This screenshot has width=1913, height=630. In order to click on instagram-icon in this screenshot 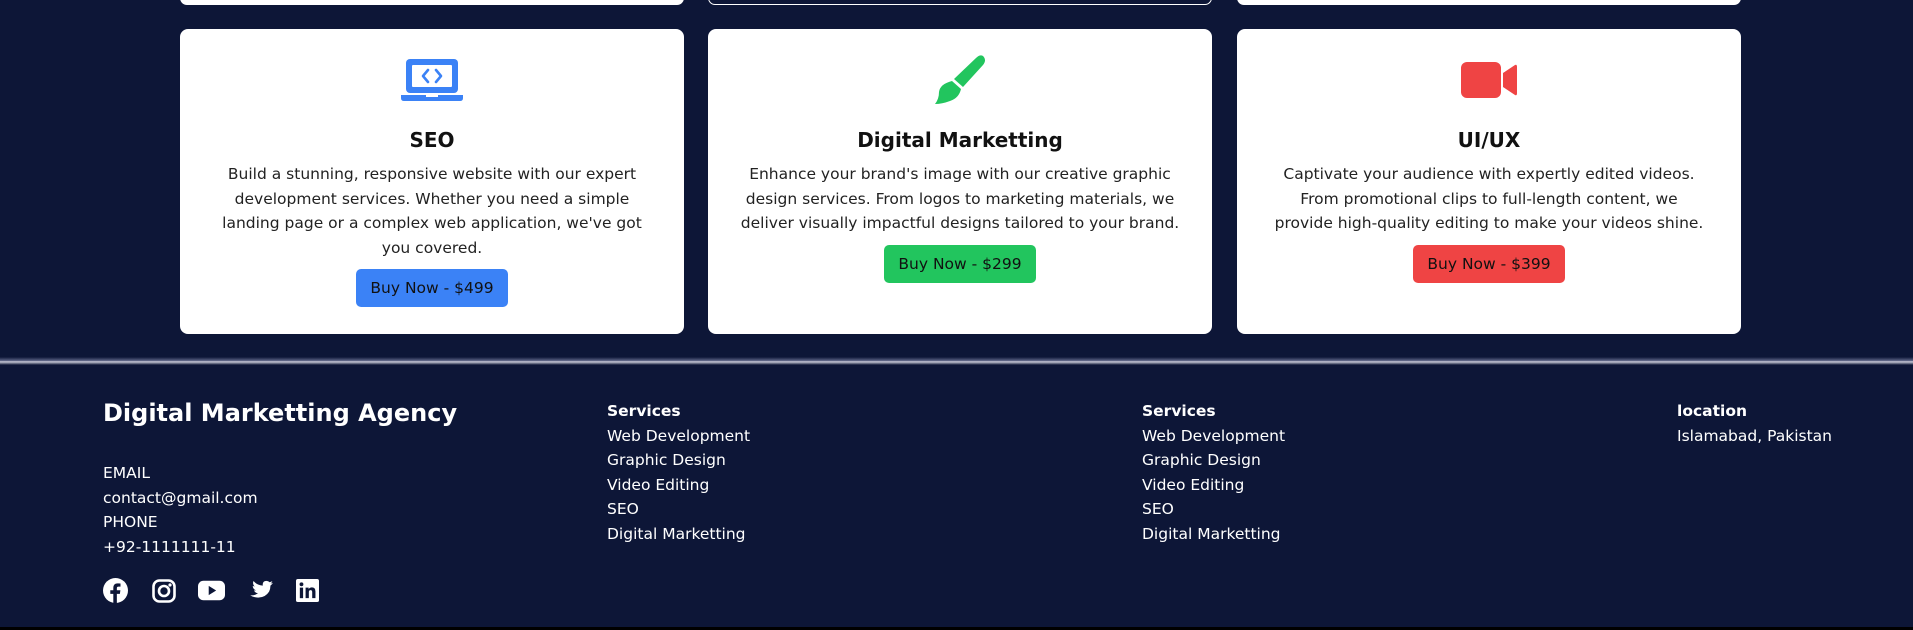, I will do `click(163, 590)`.